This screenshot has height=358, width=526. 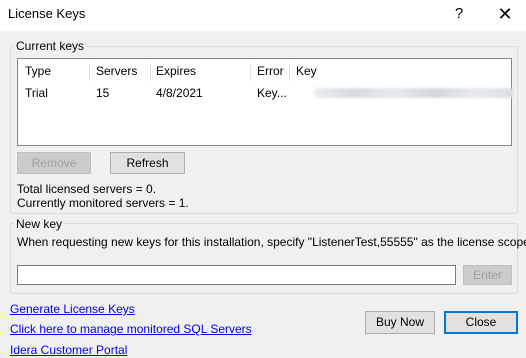 I want to click on currently-monitored-text: Currently monitored servers = 1., so click(x=103, y=203).